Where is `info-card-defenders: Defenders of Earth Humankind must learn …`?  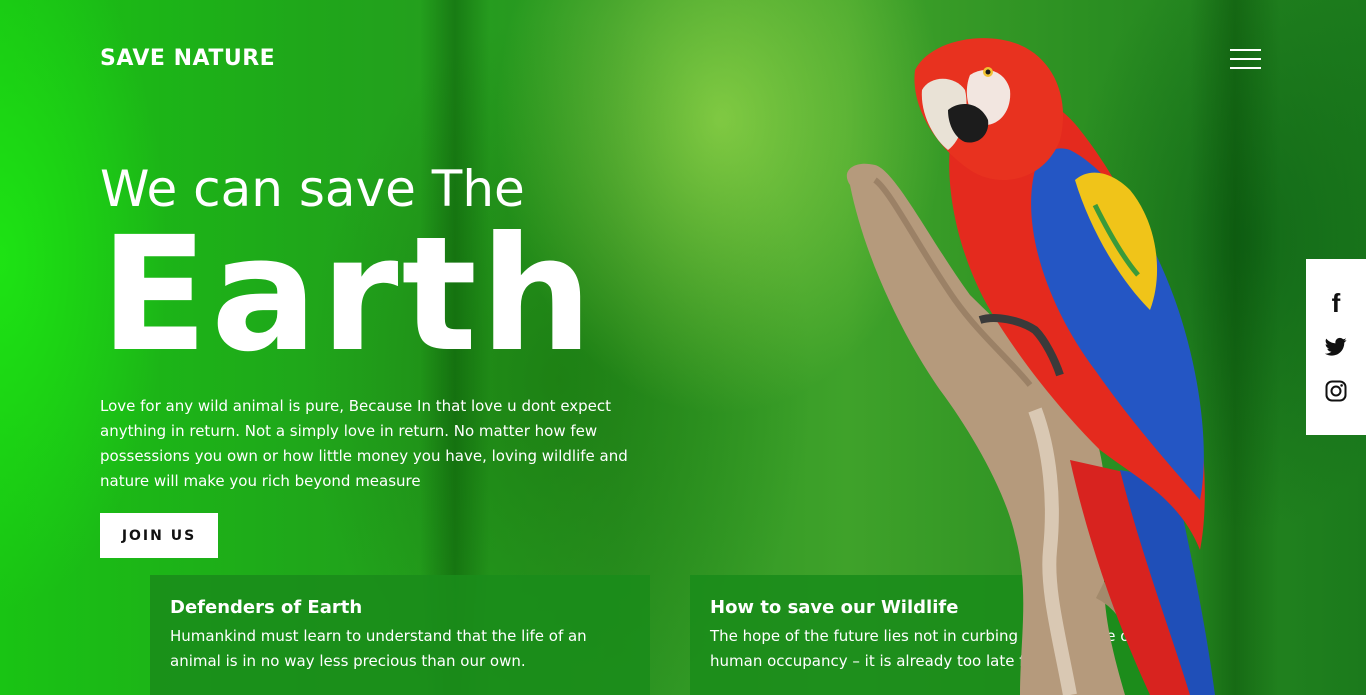 info-card-defenders: Defenders of Earth Humankind must learn … is located at coordinates (400, 635).